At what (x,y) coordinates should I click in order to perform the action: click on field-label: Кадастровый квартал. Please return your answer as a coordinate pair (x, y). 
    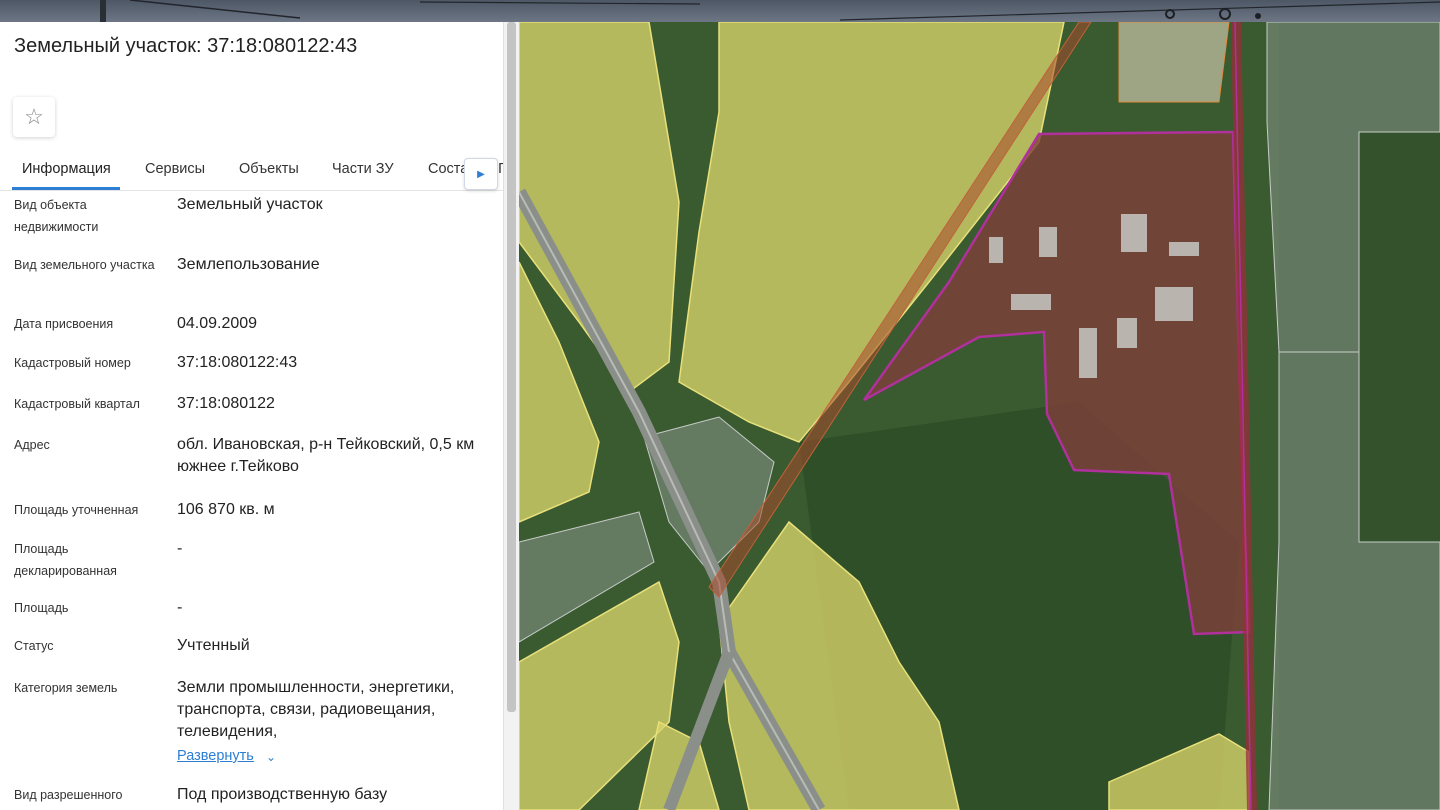
    Looking at the image, I should click on (77, 404).